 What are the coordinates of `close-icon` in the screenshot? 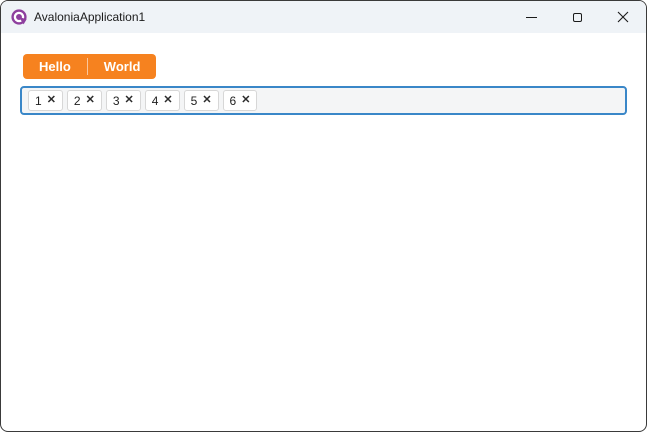 It's located at (623, 17).